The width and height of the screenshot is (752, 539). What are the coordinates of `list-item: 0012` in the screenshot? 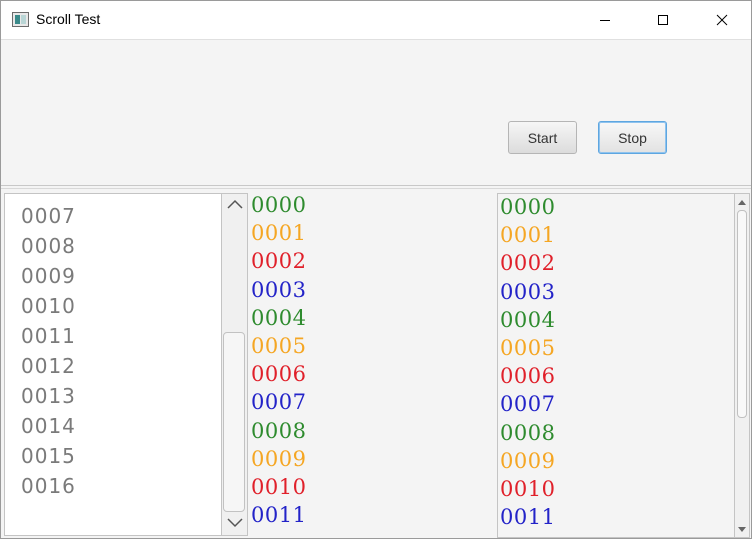 It's located at (48, 366).